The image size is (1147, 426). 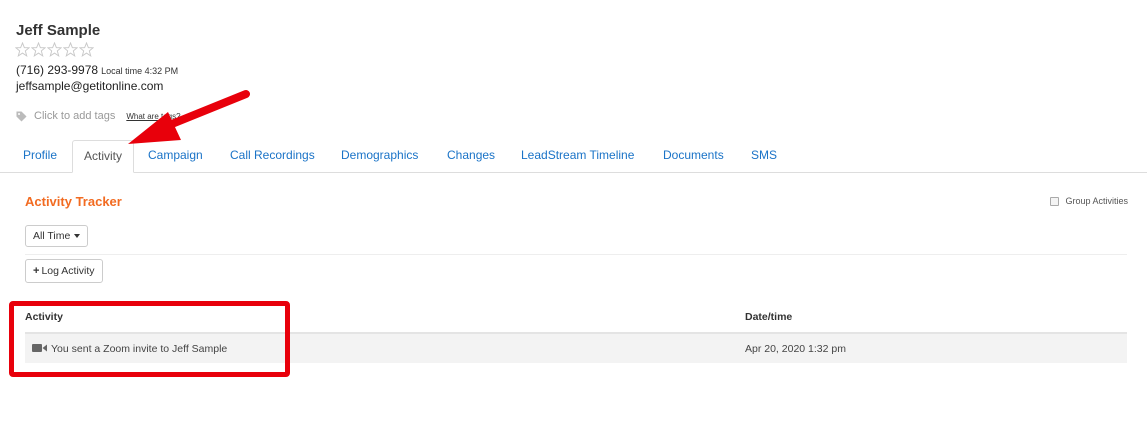 What do you see at coordinates (57, 70) in the screenshot?
I see `phone-number: (716) 293-9978` at bounding box center [57, 70].